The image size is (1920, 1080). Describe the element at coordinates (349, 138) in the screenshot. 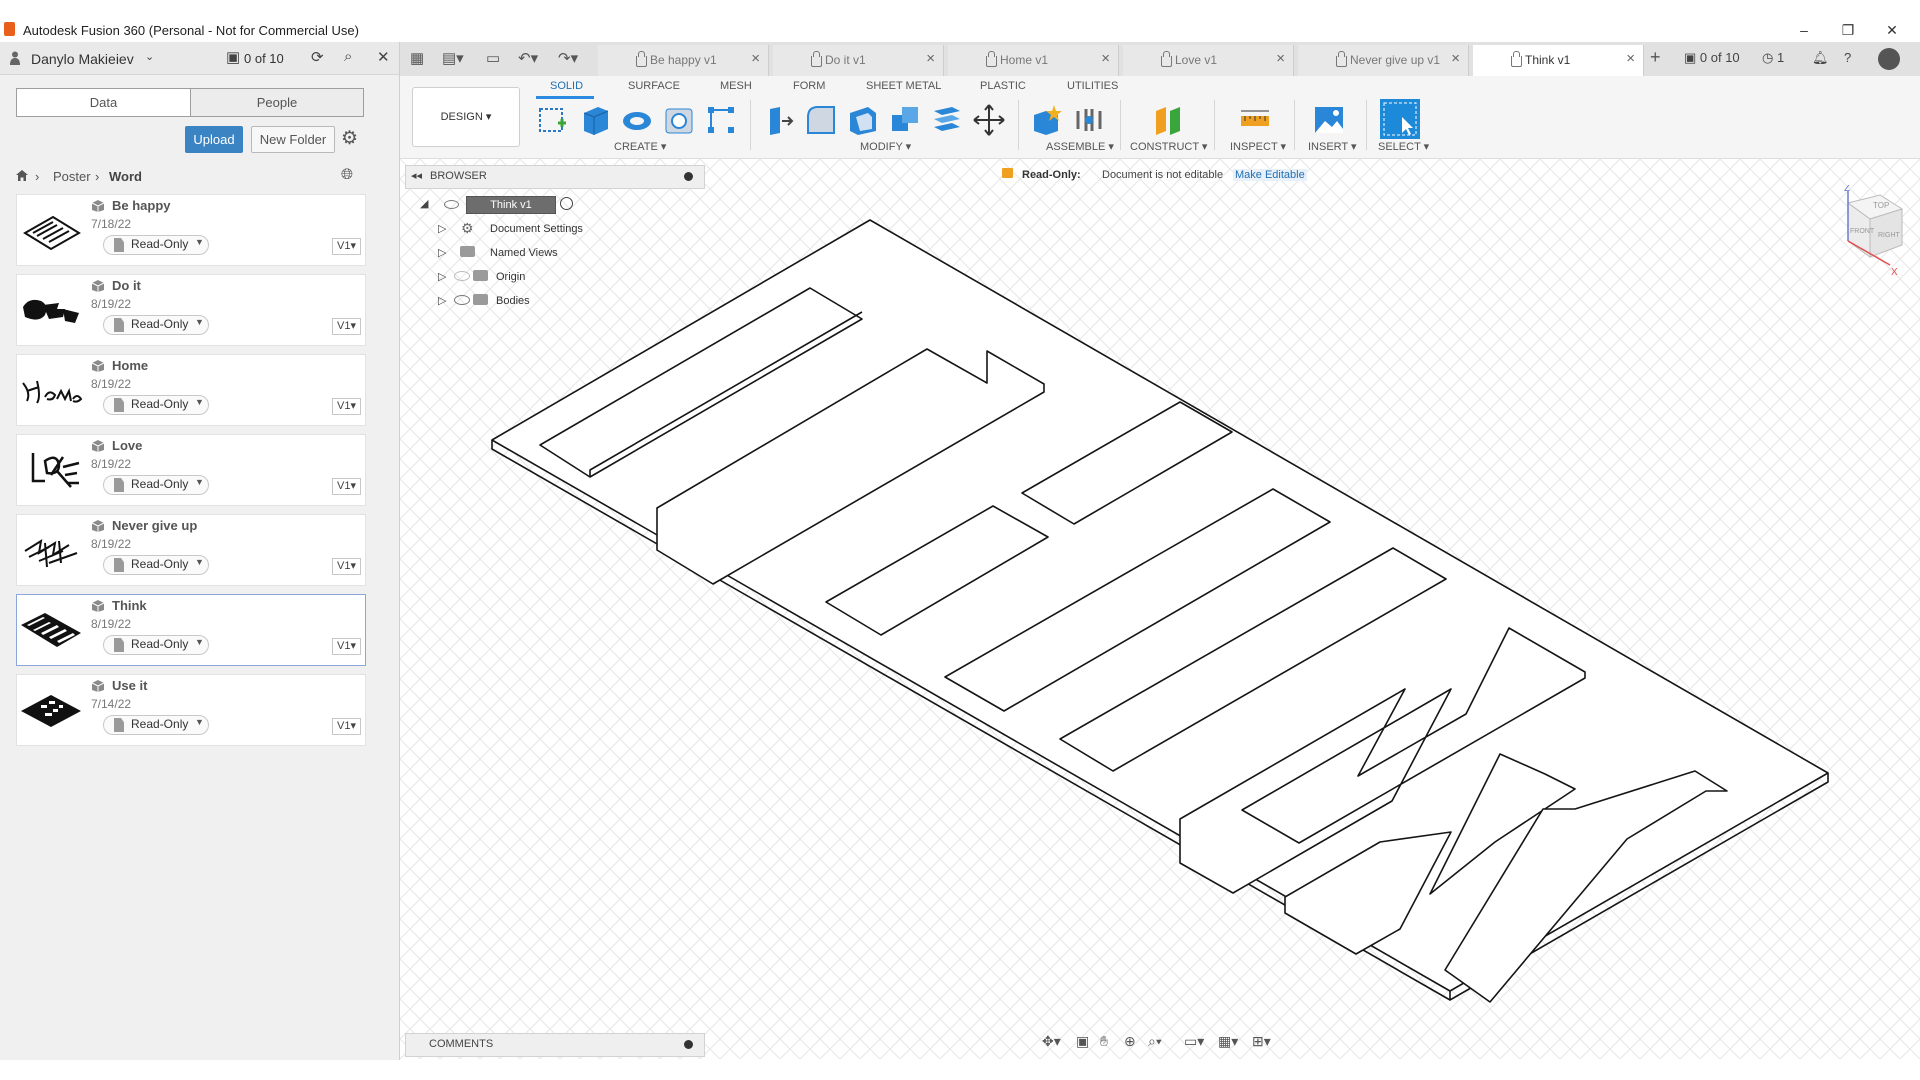

I see `gear-icon: ⚙` at that location.